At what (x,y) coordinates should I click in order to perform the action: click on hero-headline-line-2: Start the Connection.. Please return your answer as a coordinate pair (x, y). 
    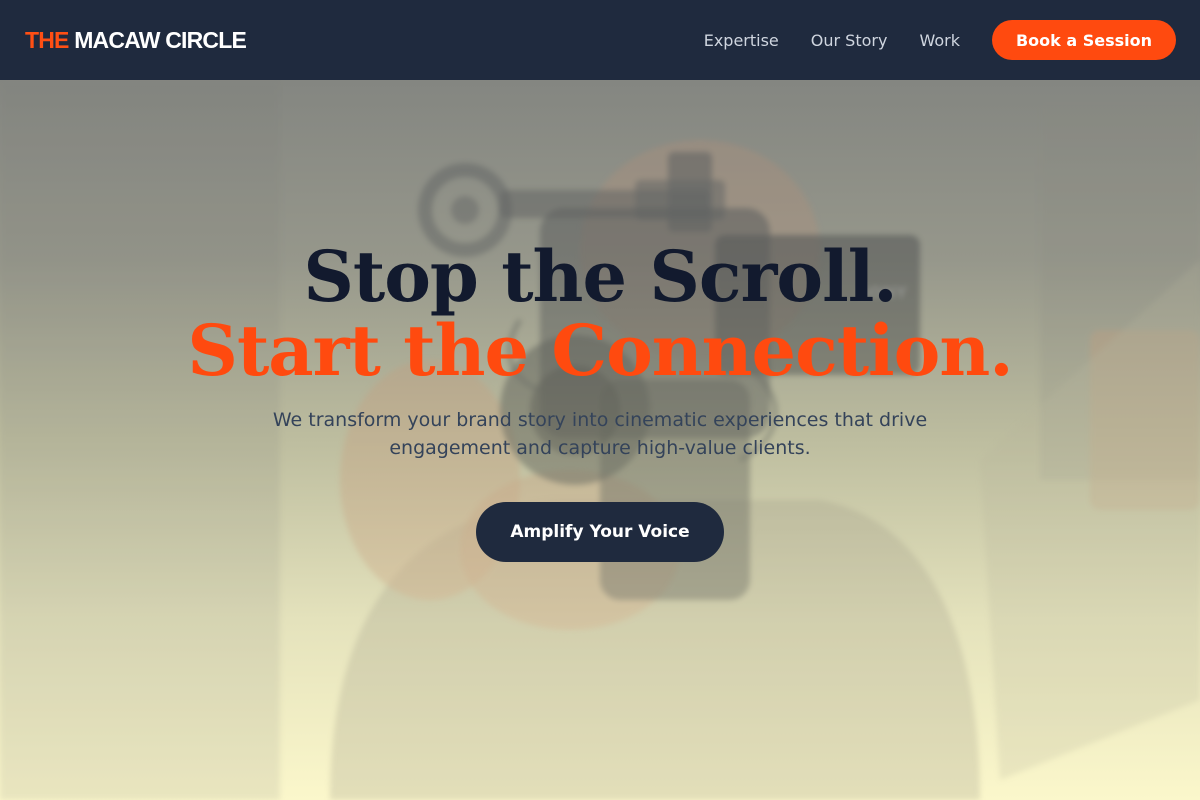
    Looking at the image, I should click on (600, 350).